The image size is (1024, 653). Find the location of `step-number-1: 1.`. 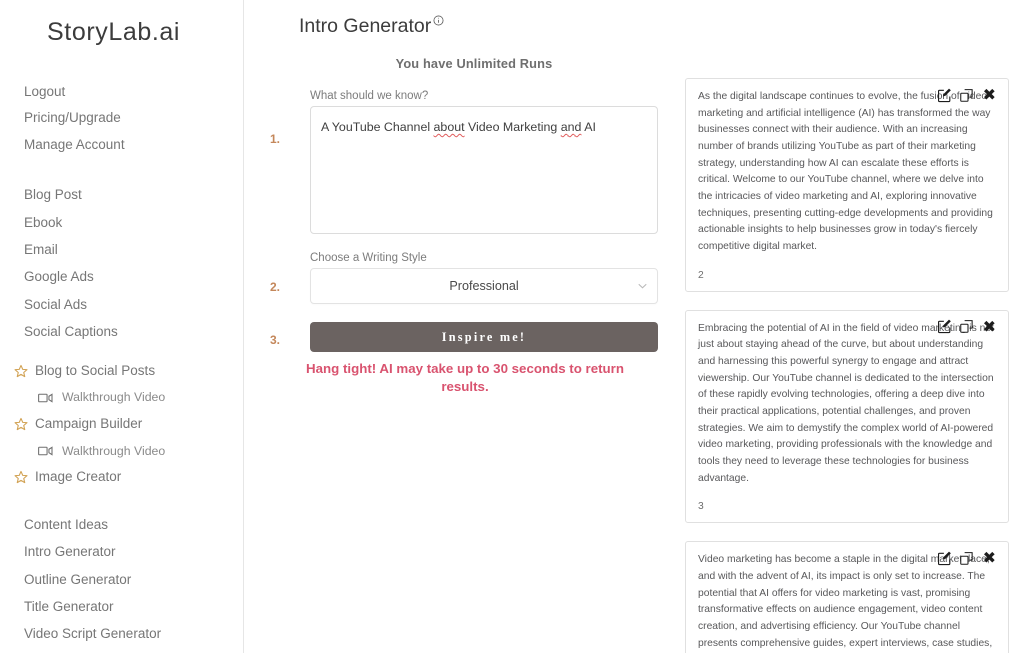

step-number-1: 1. is located at coordinates (275, 139).